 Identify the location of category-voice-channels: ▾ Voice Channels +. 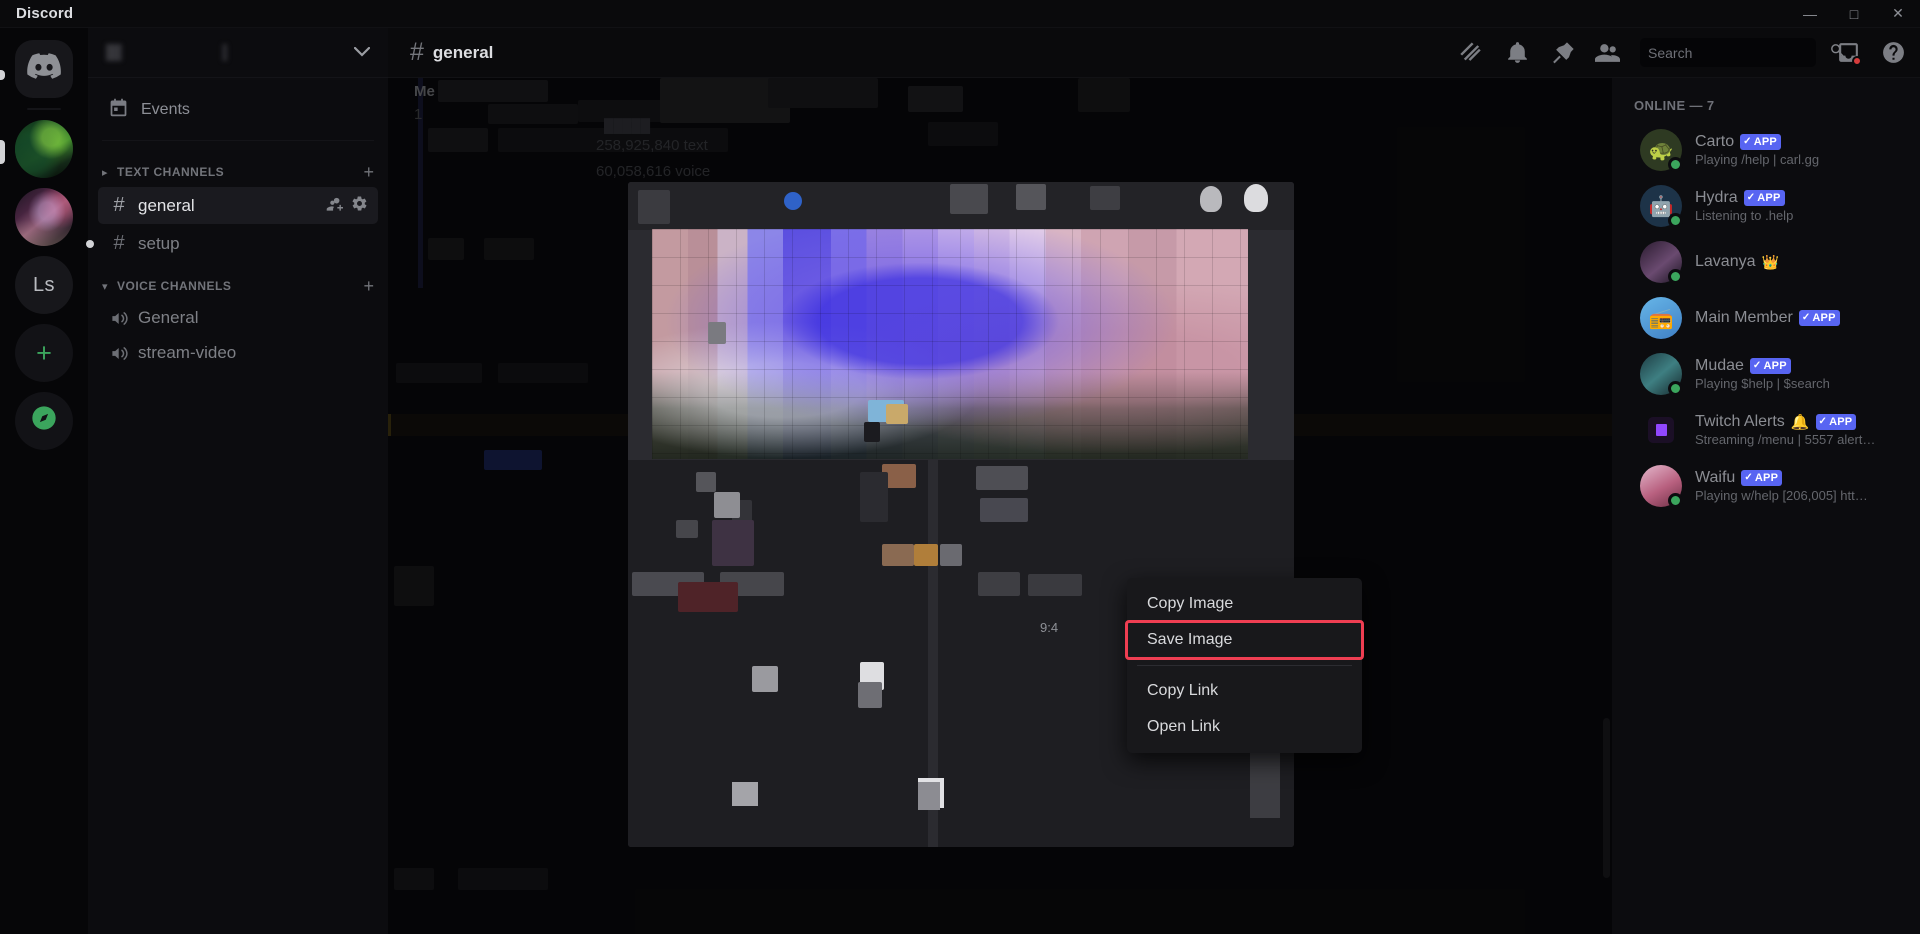
(238, 281).